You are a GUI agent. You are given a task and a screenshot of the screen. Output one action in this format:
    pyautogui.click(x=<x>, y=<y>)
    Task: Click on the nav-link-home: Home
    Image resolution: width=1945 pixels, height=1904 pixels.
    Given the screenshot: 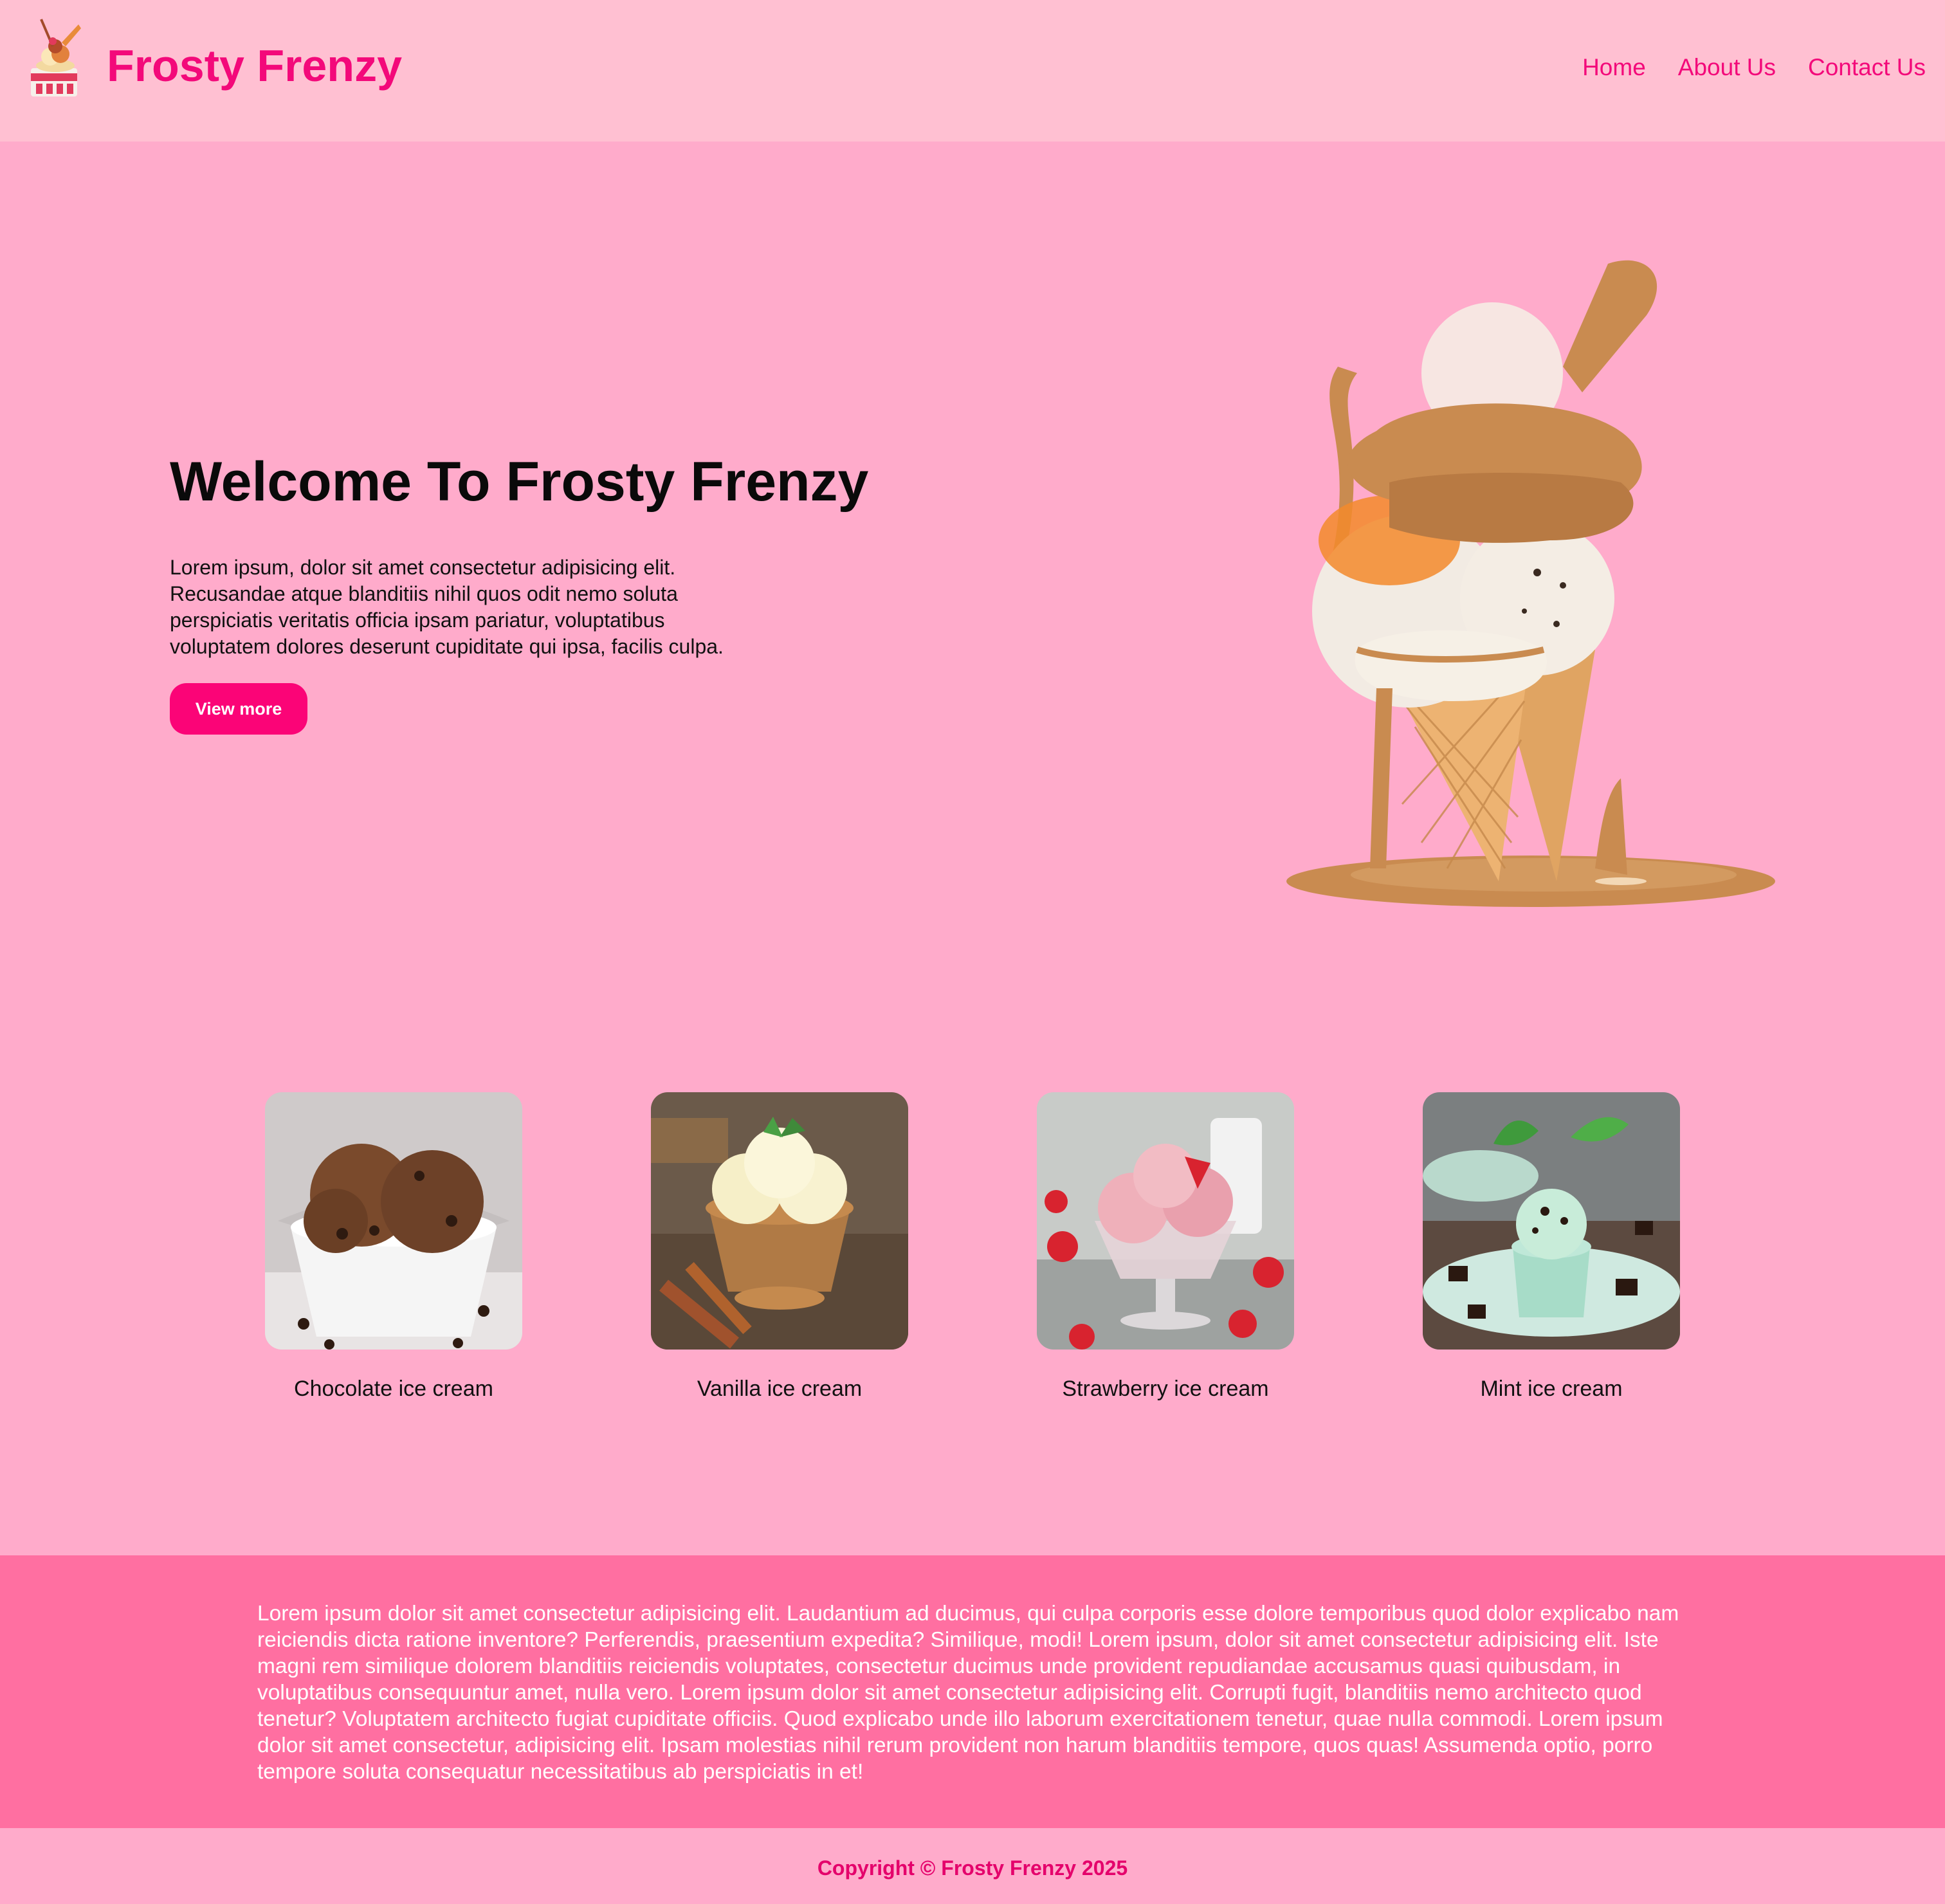 What is the action you would take?
    pyautogui.click(x=1614, y=67)
    